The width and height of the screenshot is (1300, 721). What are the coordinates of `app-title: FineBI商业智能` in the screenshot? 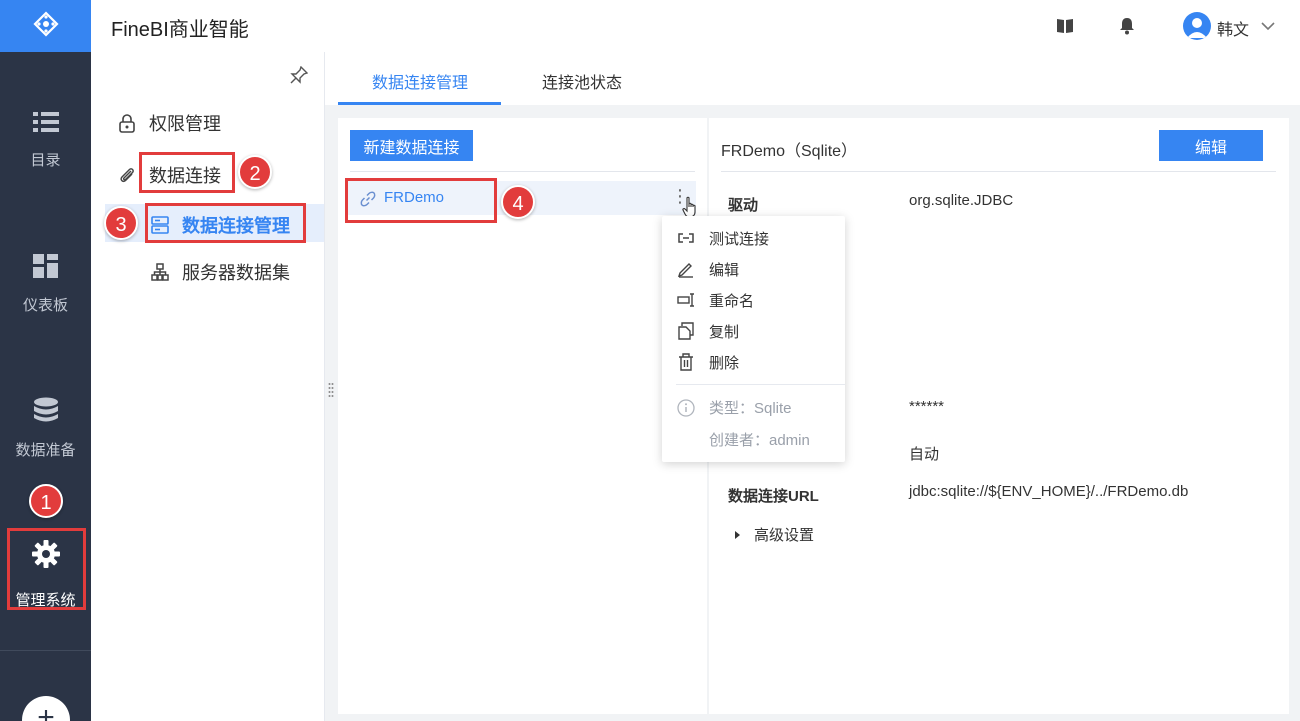 It's located at (180, 30).